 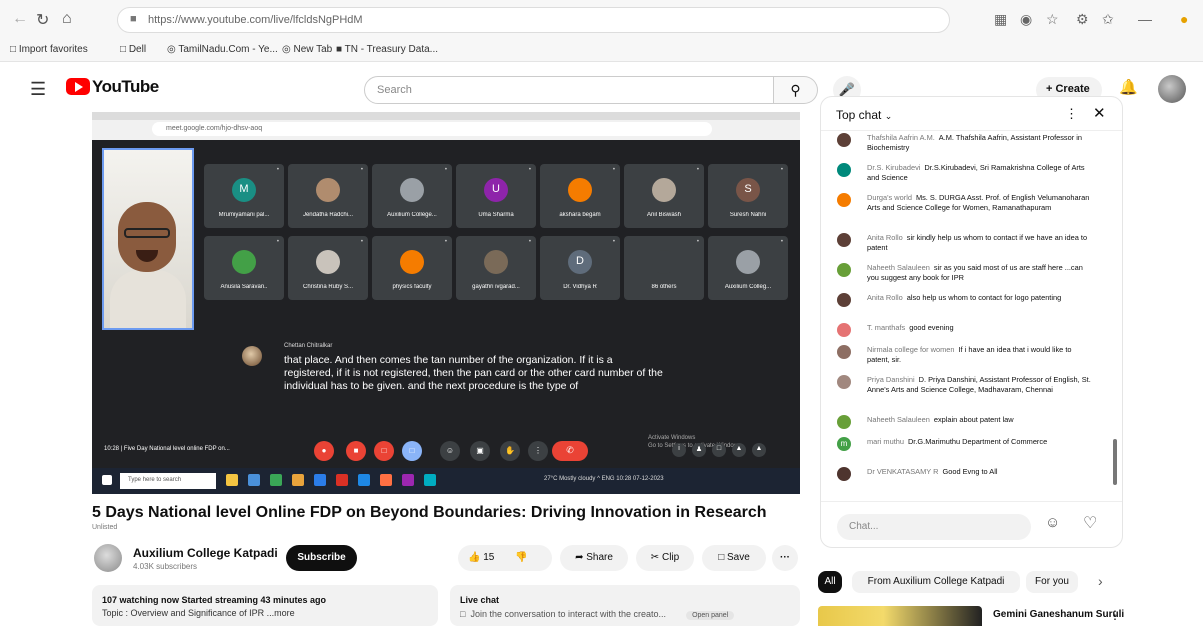 I want to click on account-avatar, so click(x=1172, y=89).